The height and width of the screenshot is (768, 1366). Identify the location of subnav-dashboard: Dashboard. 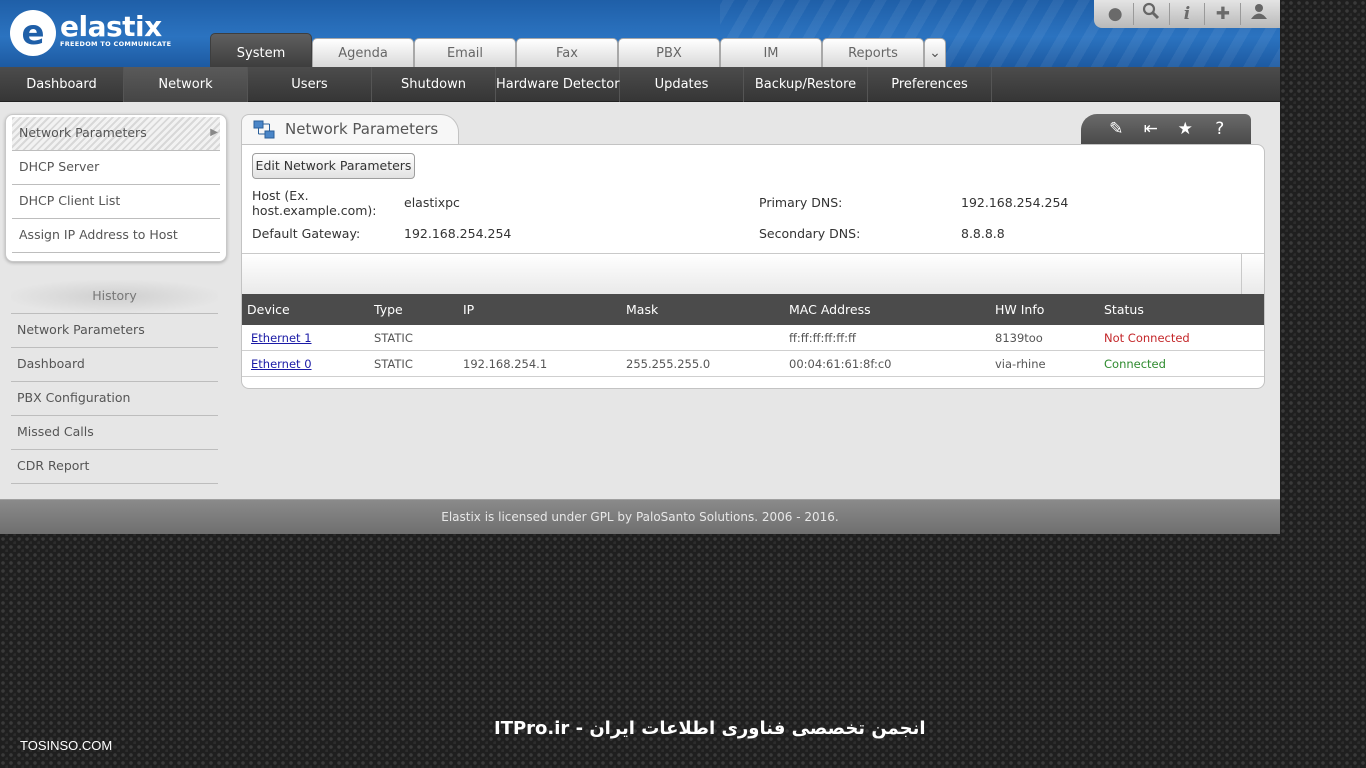
(62, 84).